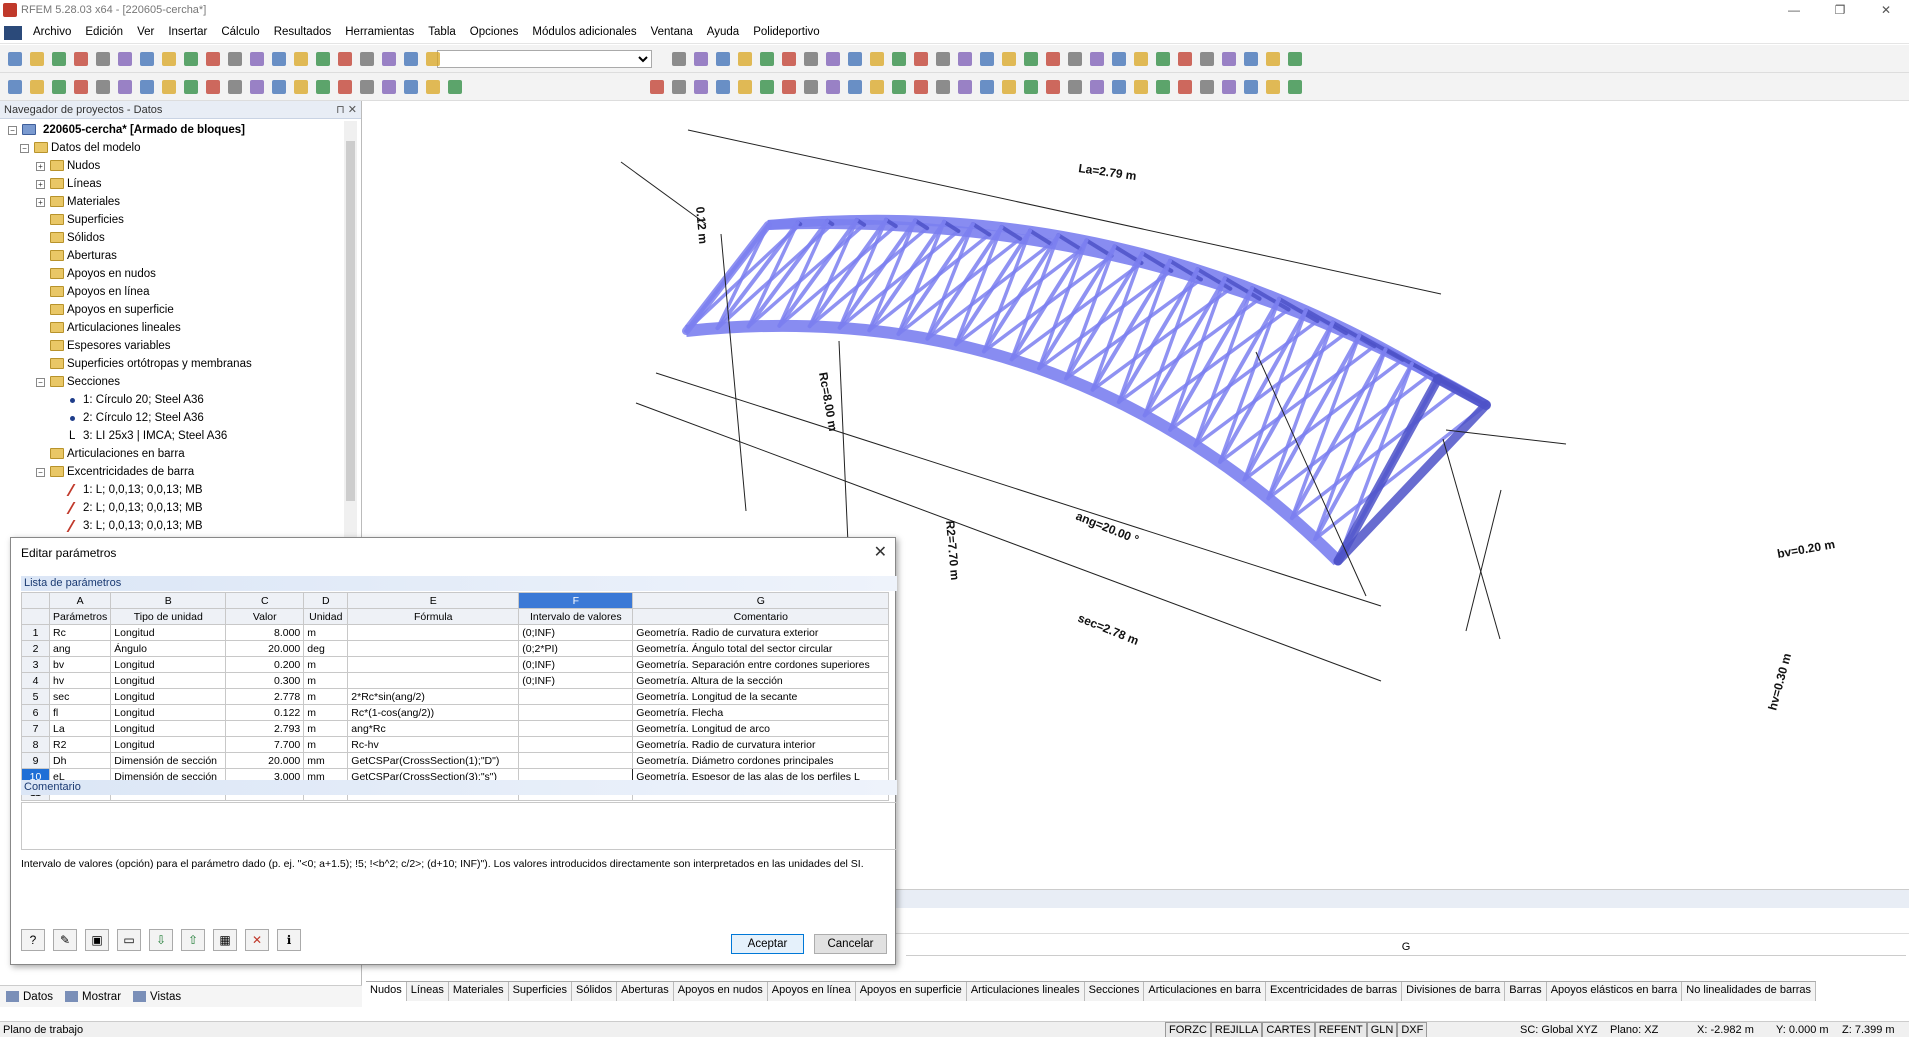 The width and height of the screenshot is (1909, 1037). I want to click on table-tab: Superficies, so click(540, 991).